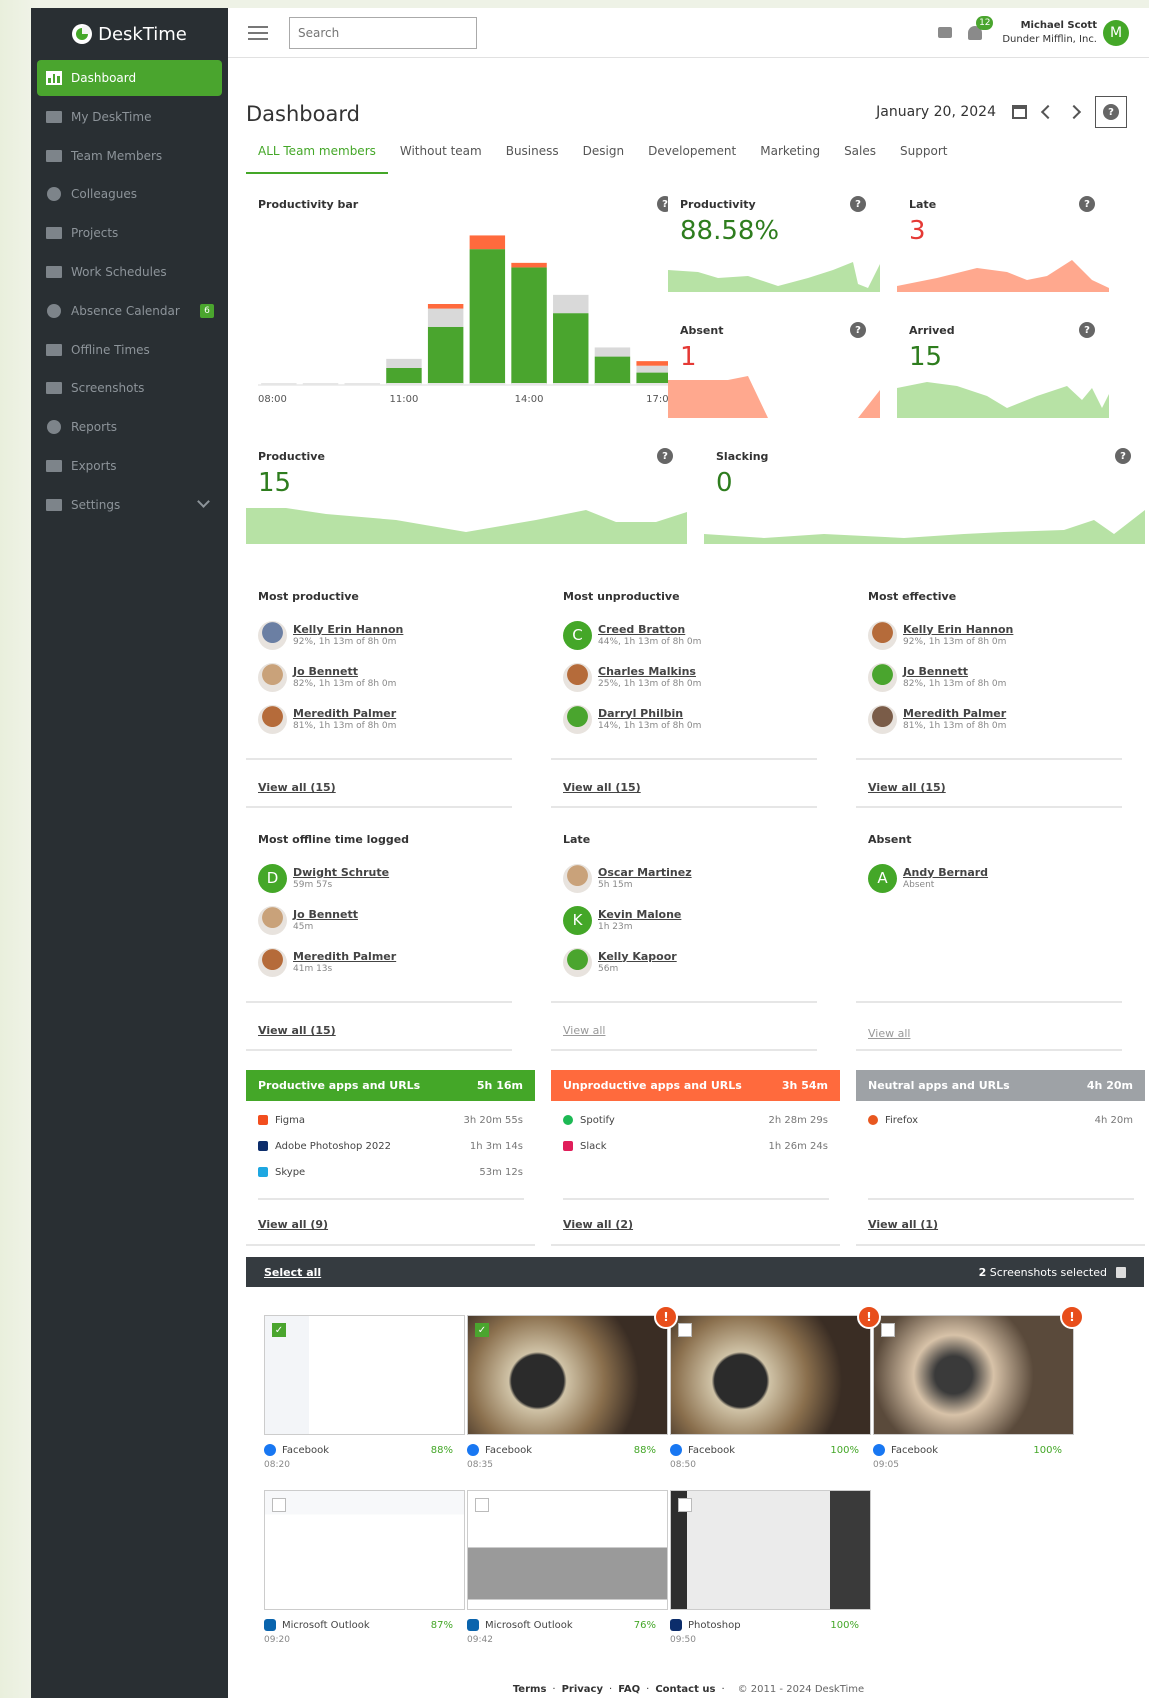 The width and height of the screenshot is (1149, 1698). I want to click on list-item: D Dwight Schrute 59m 57s, so click(397, 878).